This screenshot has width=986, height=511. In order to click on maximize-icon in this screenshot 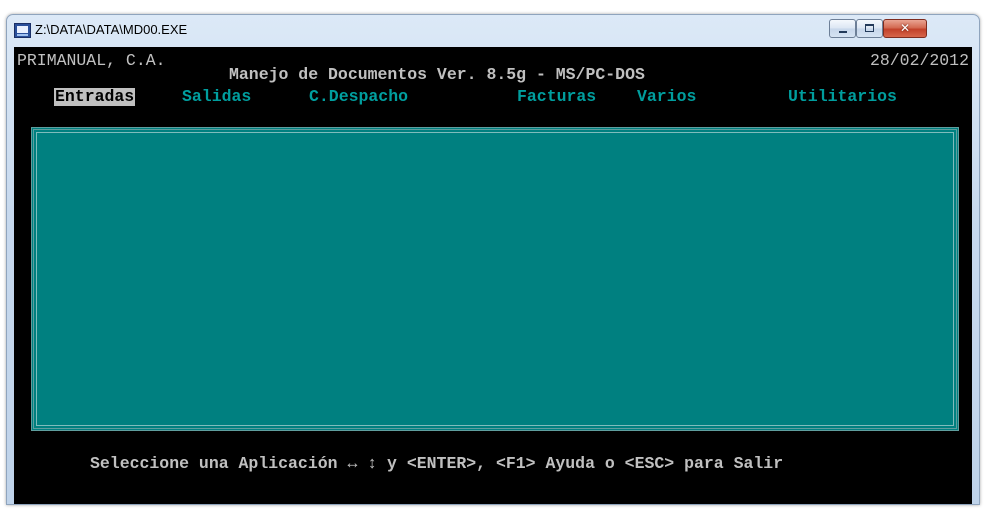, I will do `click(869, 28)`.